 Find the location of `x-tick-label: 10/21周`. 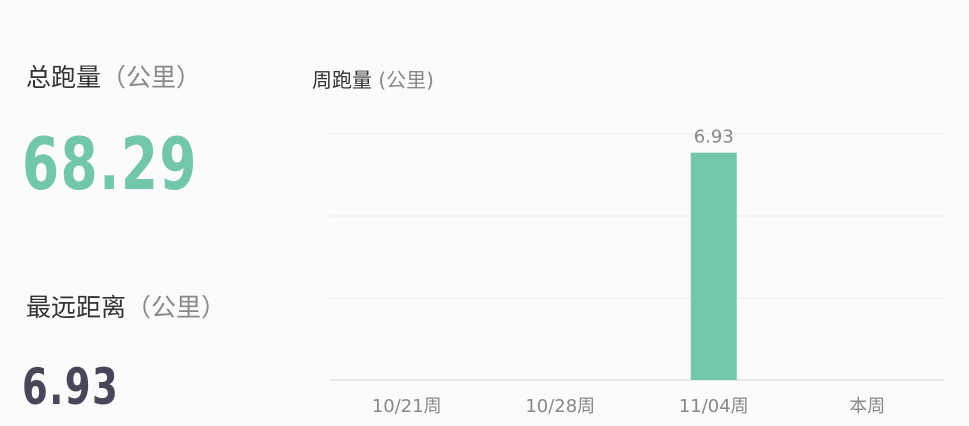

x-tick-label: 10/21周 is located at coordinates (407, 406).